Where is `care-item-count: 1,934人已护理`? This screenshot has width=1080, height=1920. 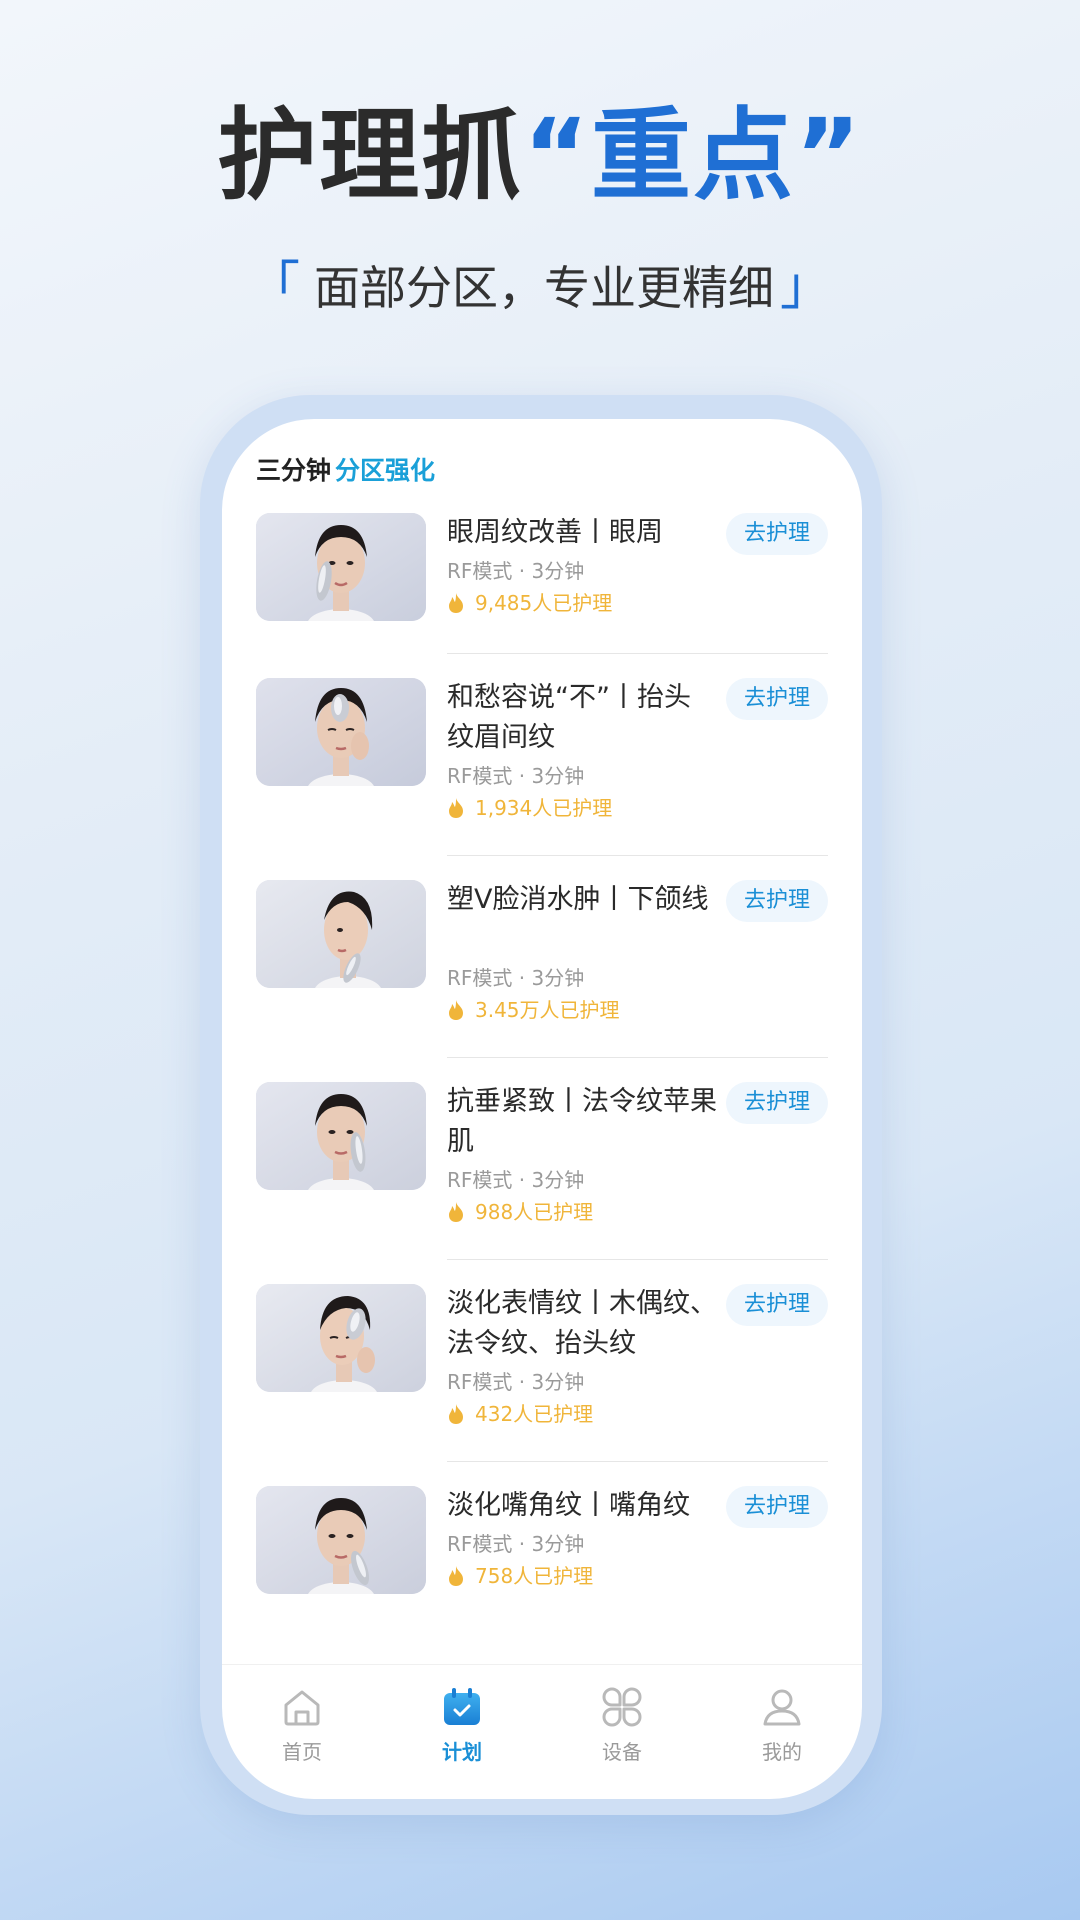
care-item-count: 1,934人已护理 is located at coordinates (529, 808).